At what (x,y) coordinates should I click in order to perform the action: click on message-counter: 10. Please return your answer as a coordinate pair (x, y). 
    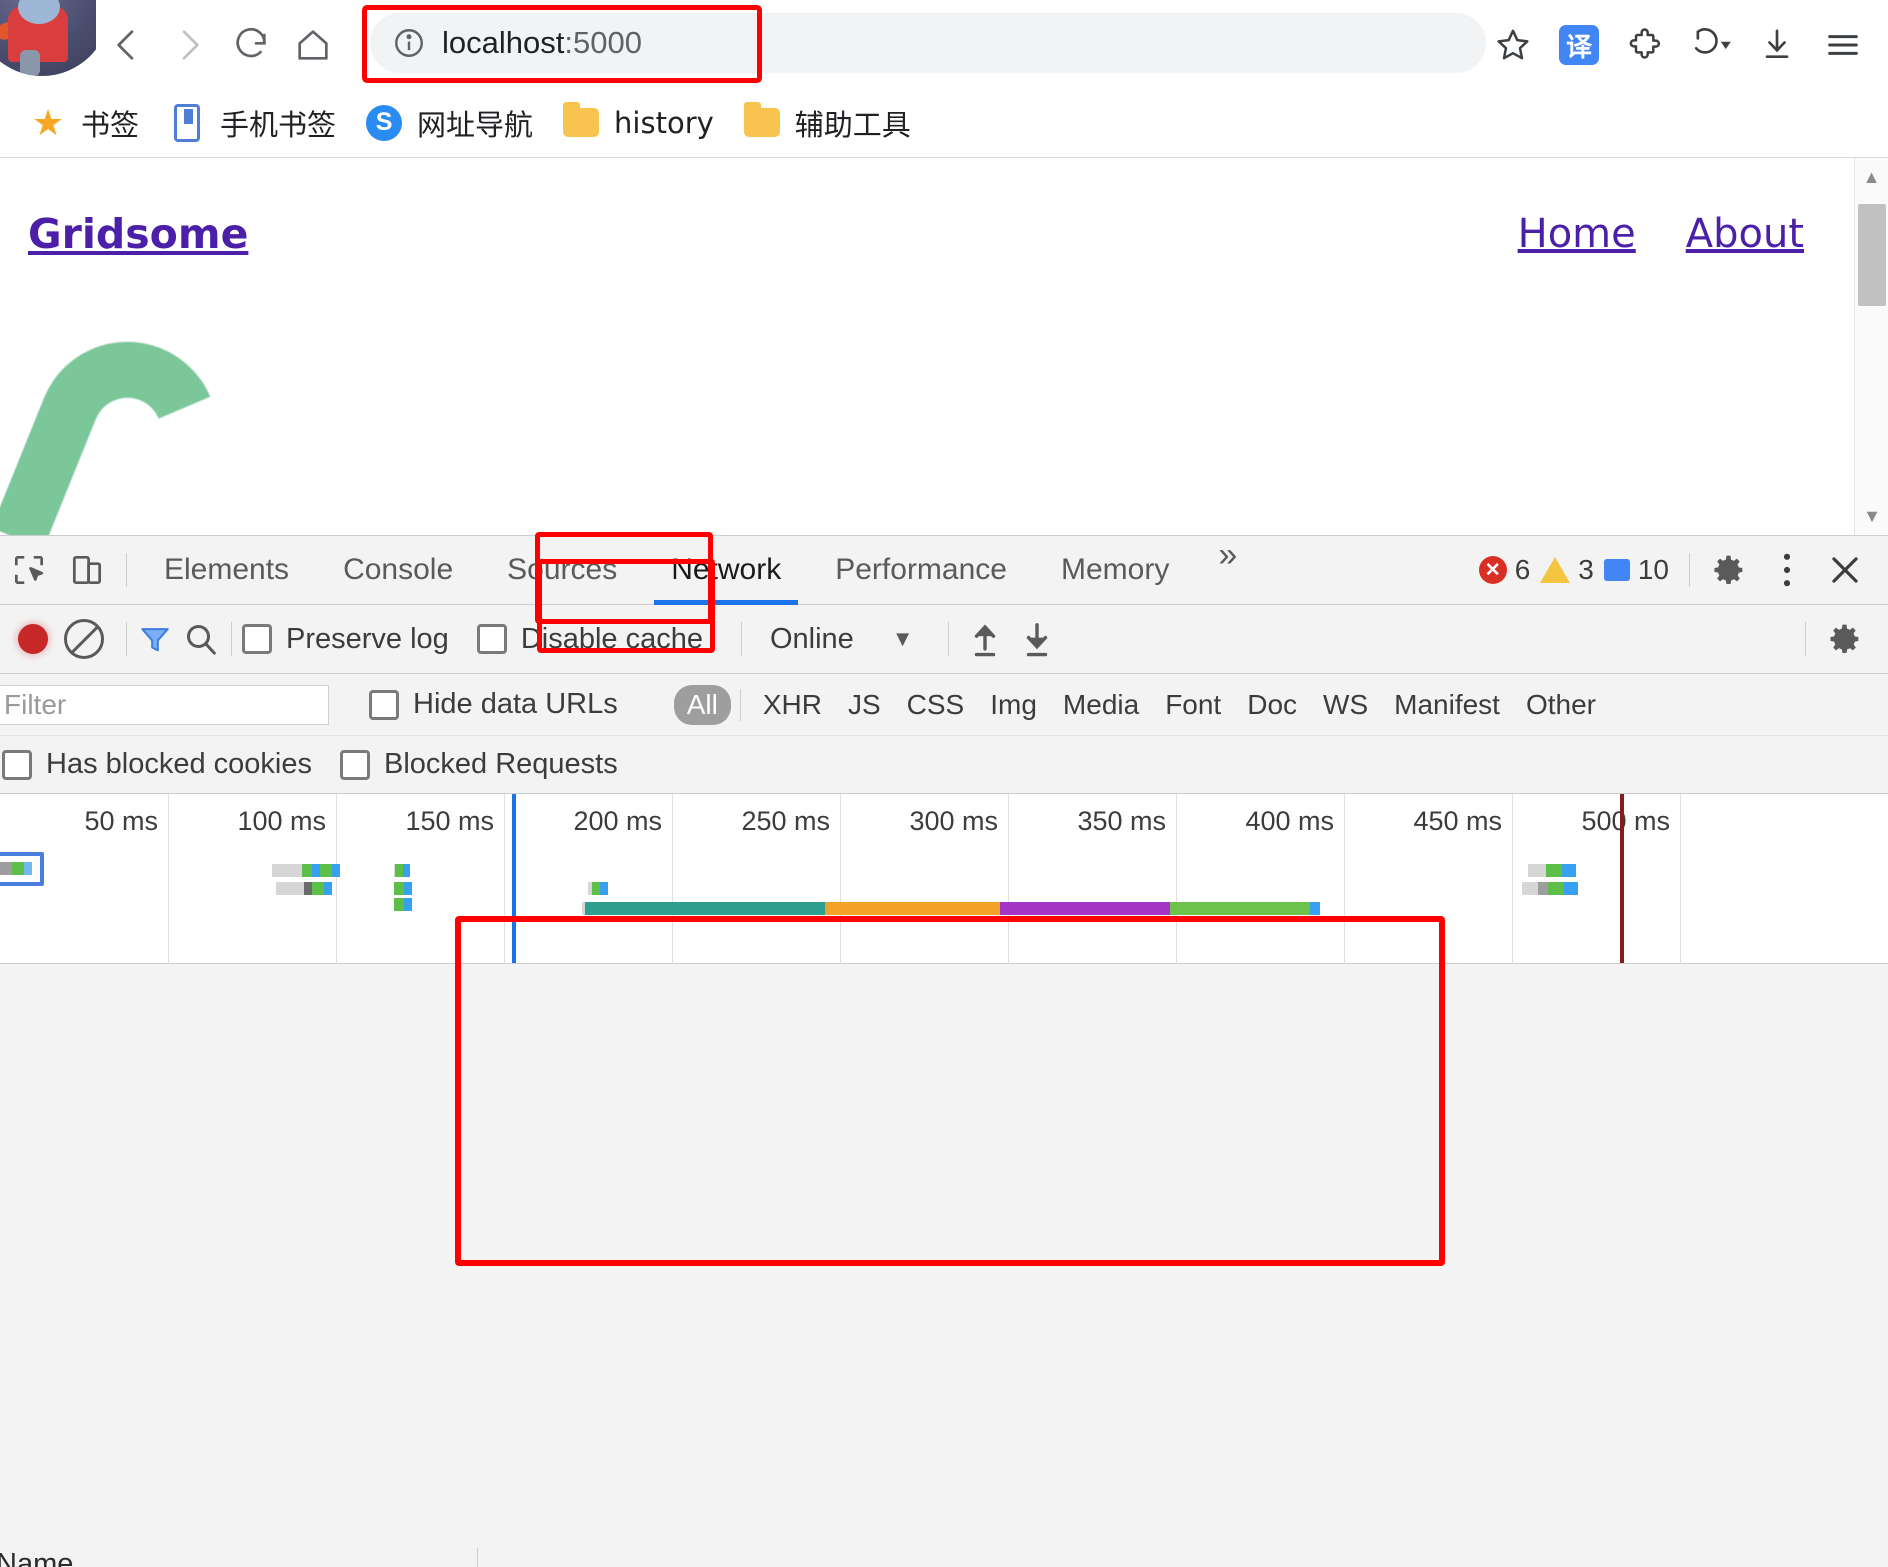
    Looking at the image, I should click on (1636, 570).